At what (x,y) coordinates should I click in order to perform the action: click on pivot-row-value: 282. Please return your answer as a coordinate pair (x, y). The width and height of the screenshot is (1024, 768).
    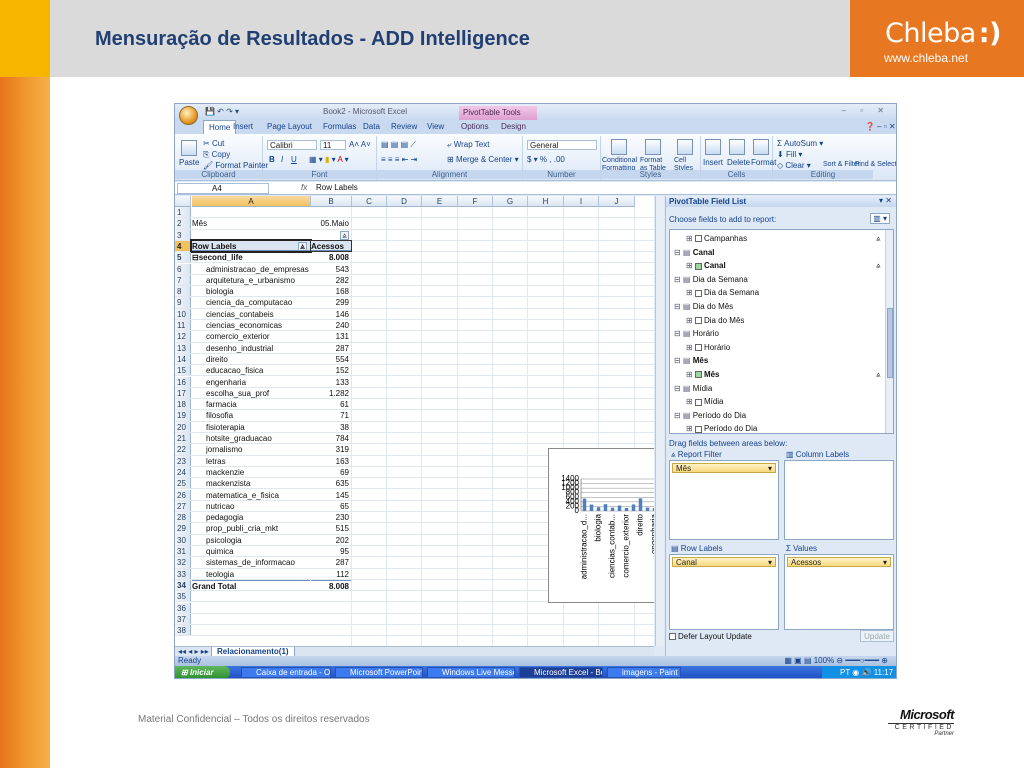
    Looking at the image, I should click on (331, 280).